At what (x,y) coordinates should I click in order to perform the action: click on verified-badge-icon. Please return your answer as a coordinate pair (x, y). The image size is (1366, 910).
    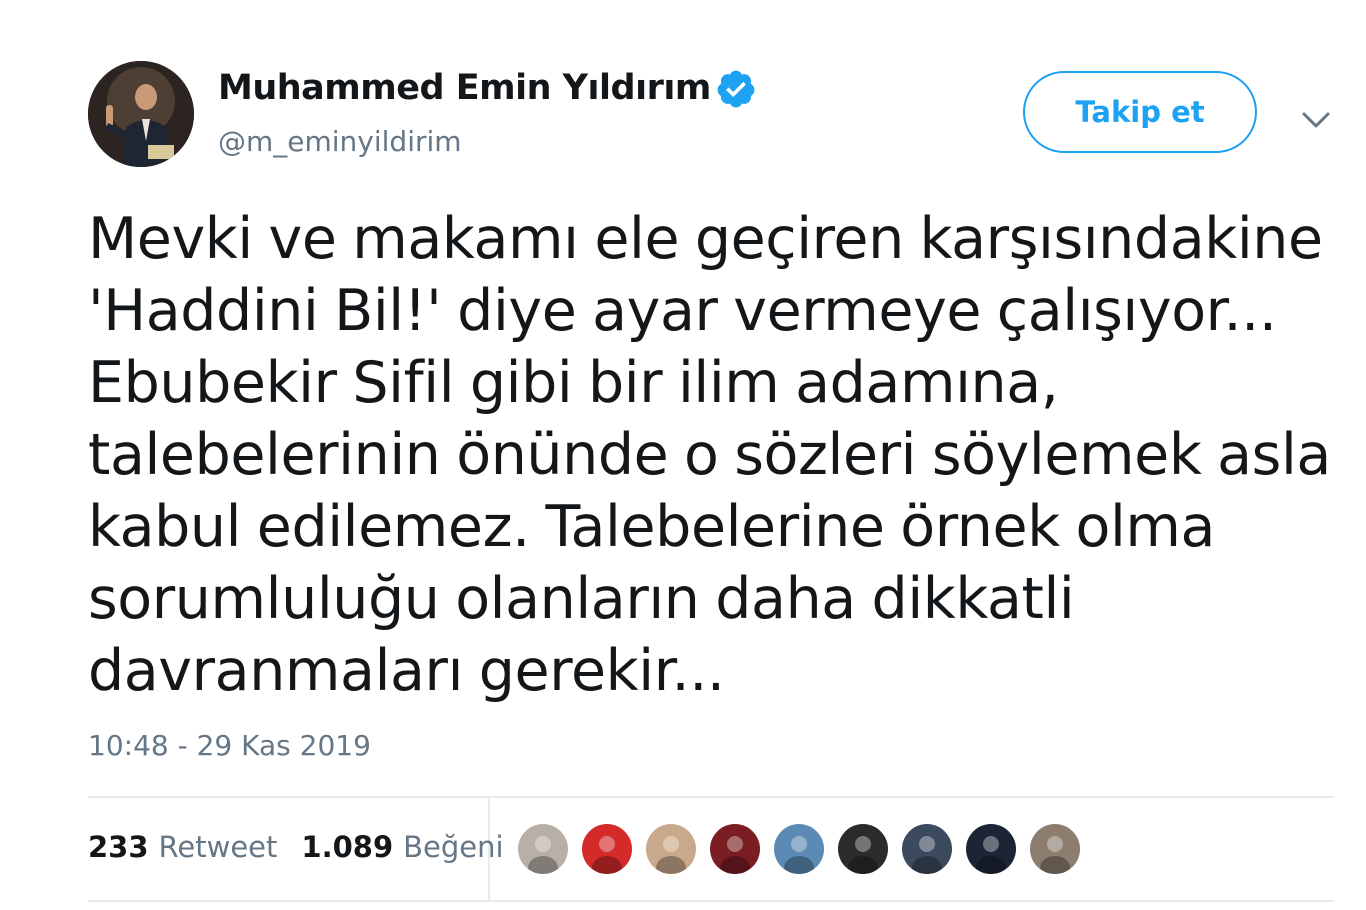
    Looking at the image, I should click on (736, 89).